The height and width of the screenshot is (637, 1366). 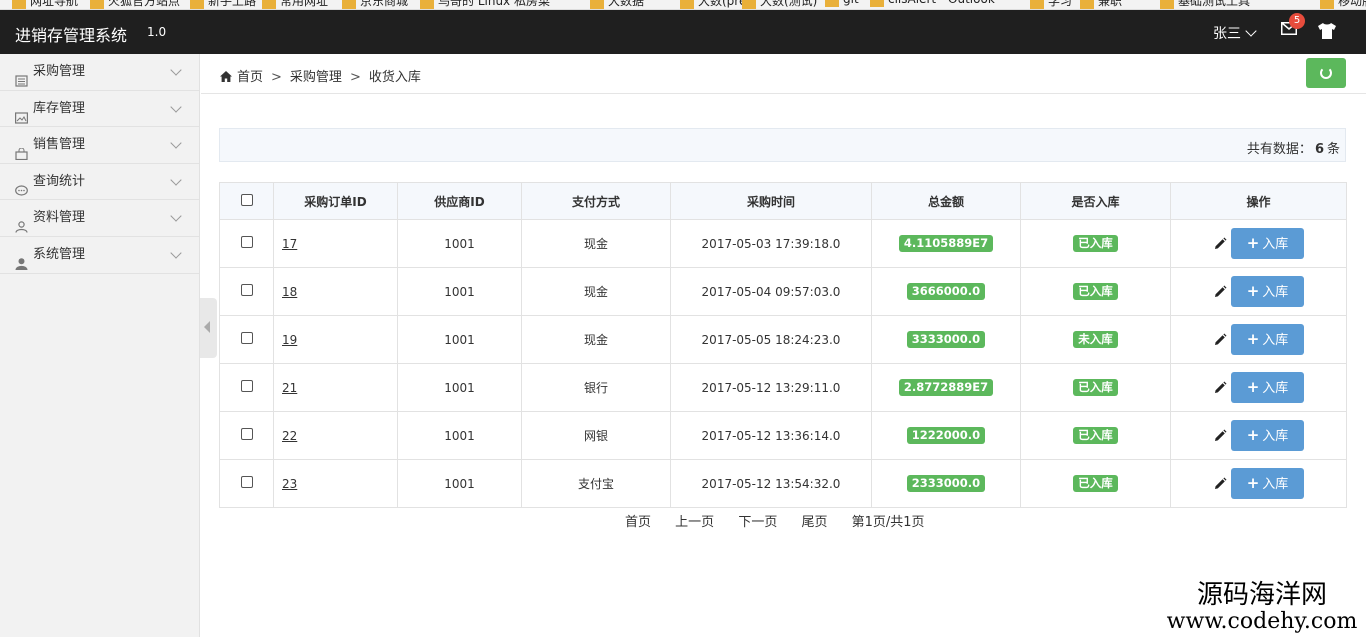 I want to click on table-header-row: 采购订单ID 供应商ID 支付方式 采购时间 总金额 是否入库 操作, so click(x=783, y=201).